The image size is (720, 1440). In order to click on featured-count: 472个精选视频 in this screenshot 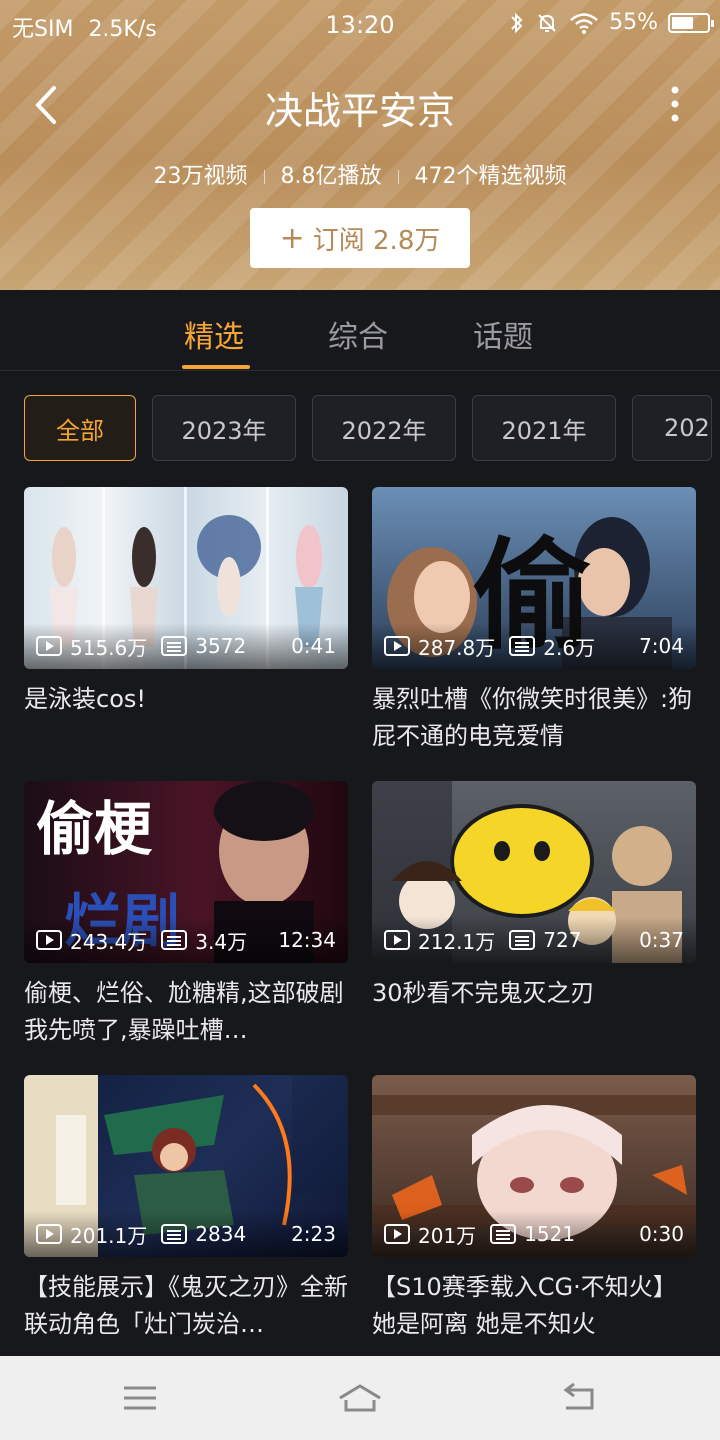, I will do `click(490, 176)`.